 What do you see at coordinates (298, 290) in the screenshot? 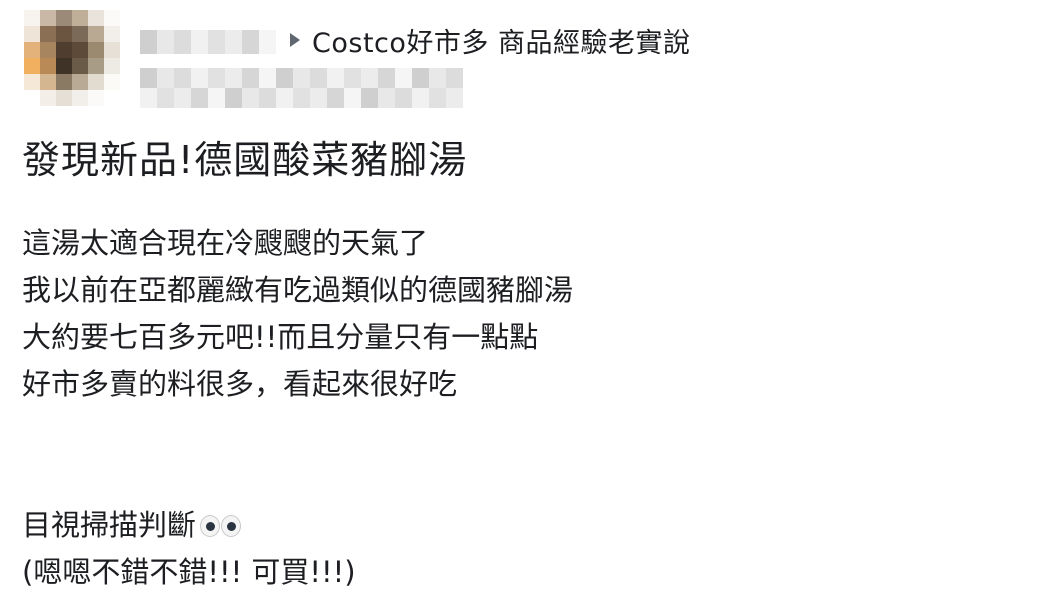
I see `post-line: 我以前在亞都麗緻有吃過類似的德國豬腳湯` at bounding box center [298, 290].